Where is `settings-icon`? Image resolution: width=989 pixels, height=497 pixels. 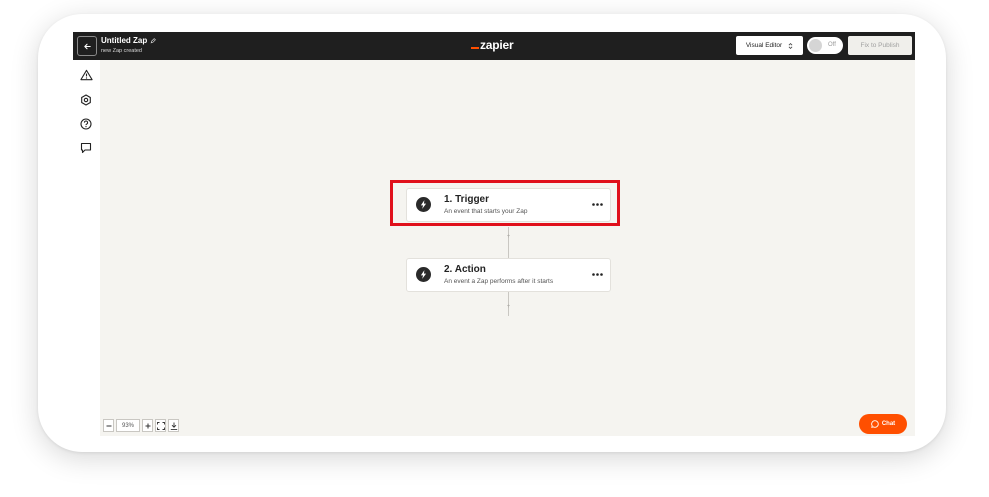 settings-icon is located at coordinates (86, 100).